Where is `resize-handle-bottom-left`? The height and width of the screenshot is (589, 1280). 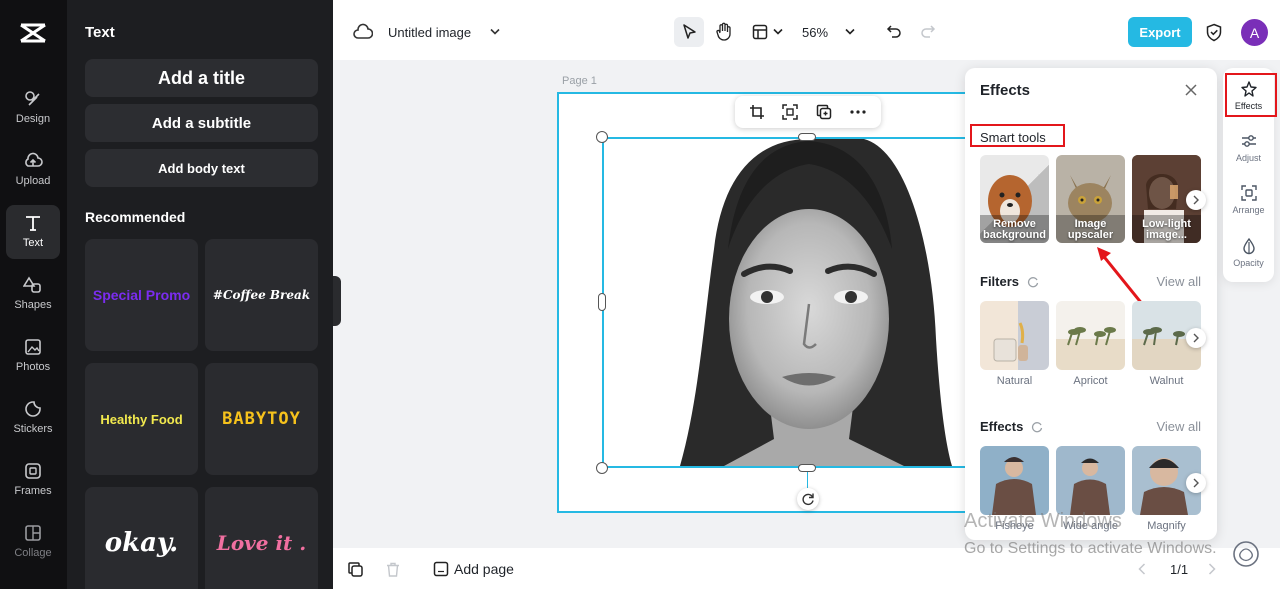
resize-handle-bottom-left is located at coordinates (602, 468).